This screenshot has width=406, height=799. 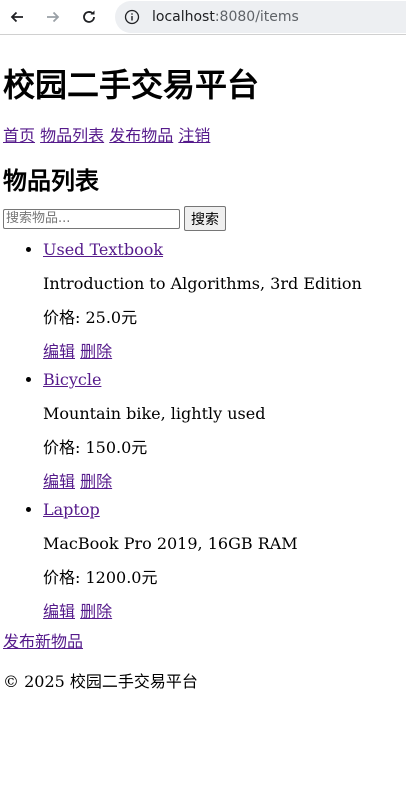 What do you see at coordinates (131, 85) in the screenshot?
I see `site-title: 校园二手交易平台` at bounding box center [131, 85].